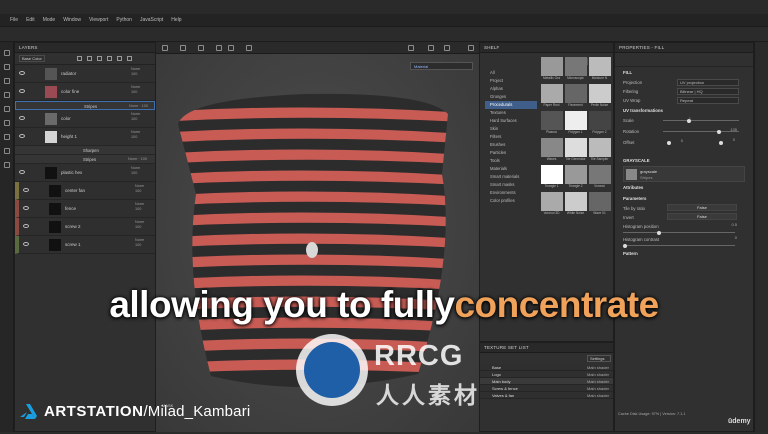 The width and height of the screenshot is (768, 434). I want to click on shelf-category: Color profiles, so click(511, 201).